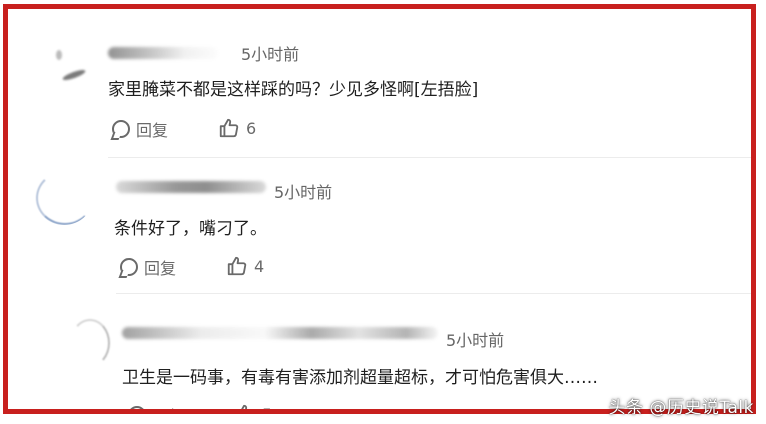 This screenshot has width=766, height=424. What do you see at coordinates (681, 408) in the screenshot?
I see `watermark: 头条 @历史说Talk` at bounding box center [681, 408].